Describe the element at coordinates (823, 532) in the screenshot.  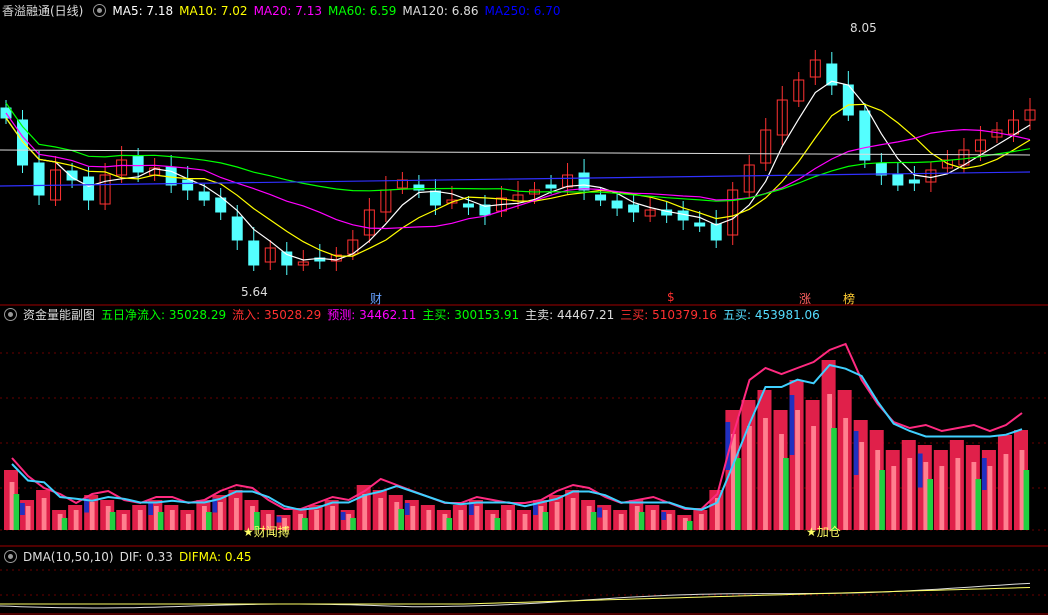
I see `signal-annotation-2: ★加仓` at that location.